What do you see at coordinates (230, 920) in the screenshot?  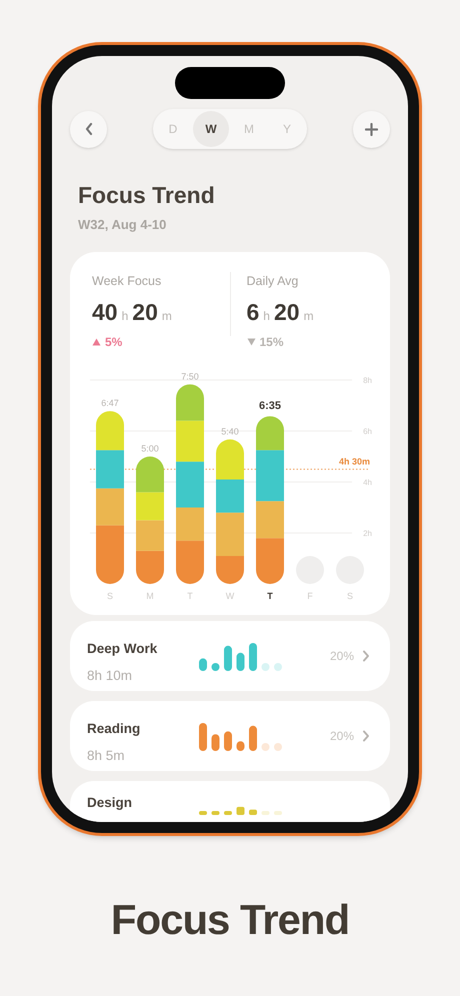 I see `caption-title: Focus Trend` at bounding box center [230, 920].